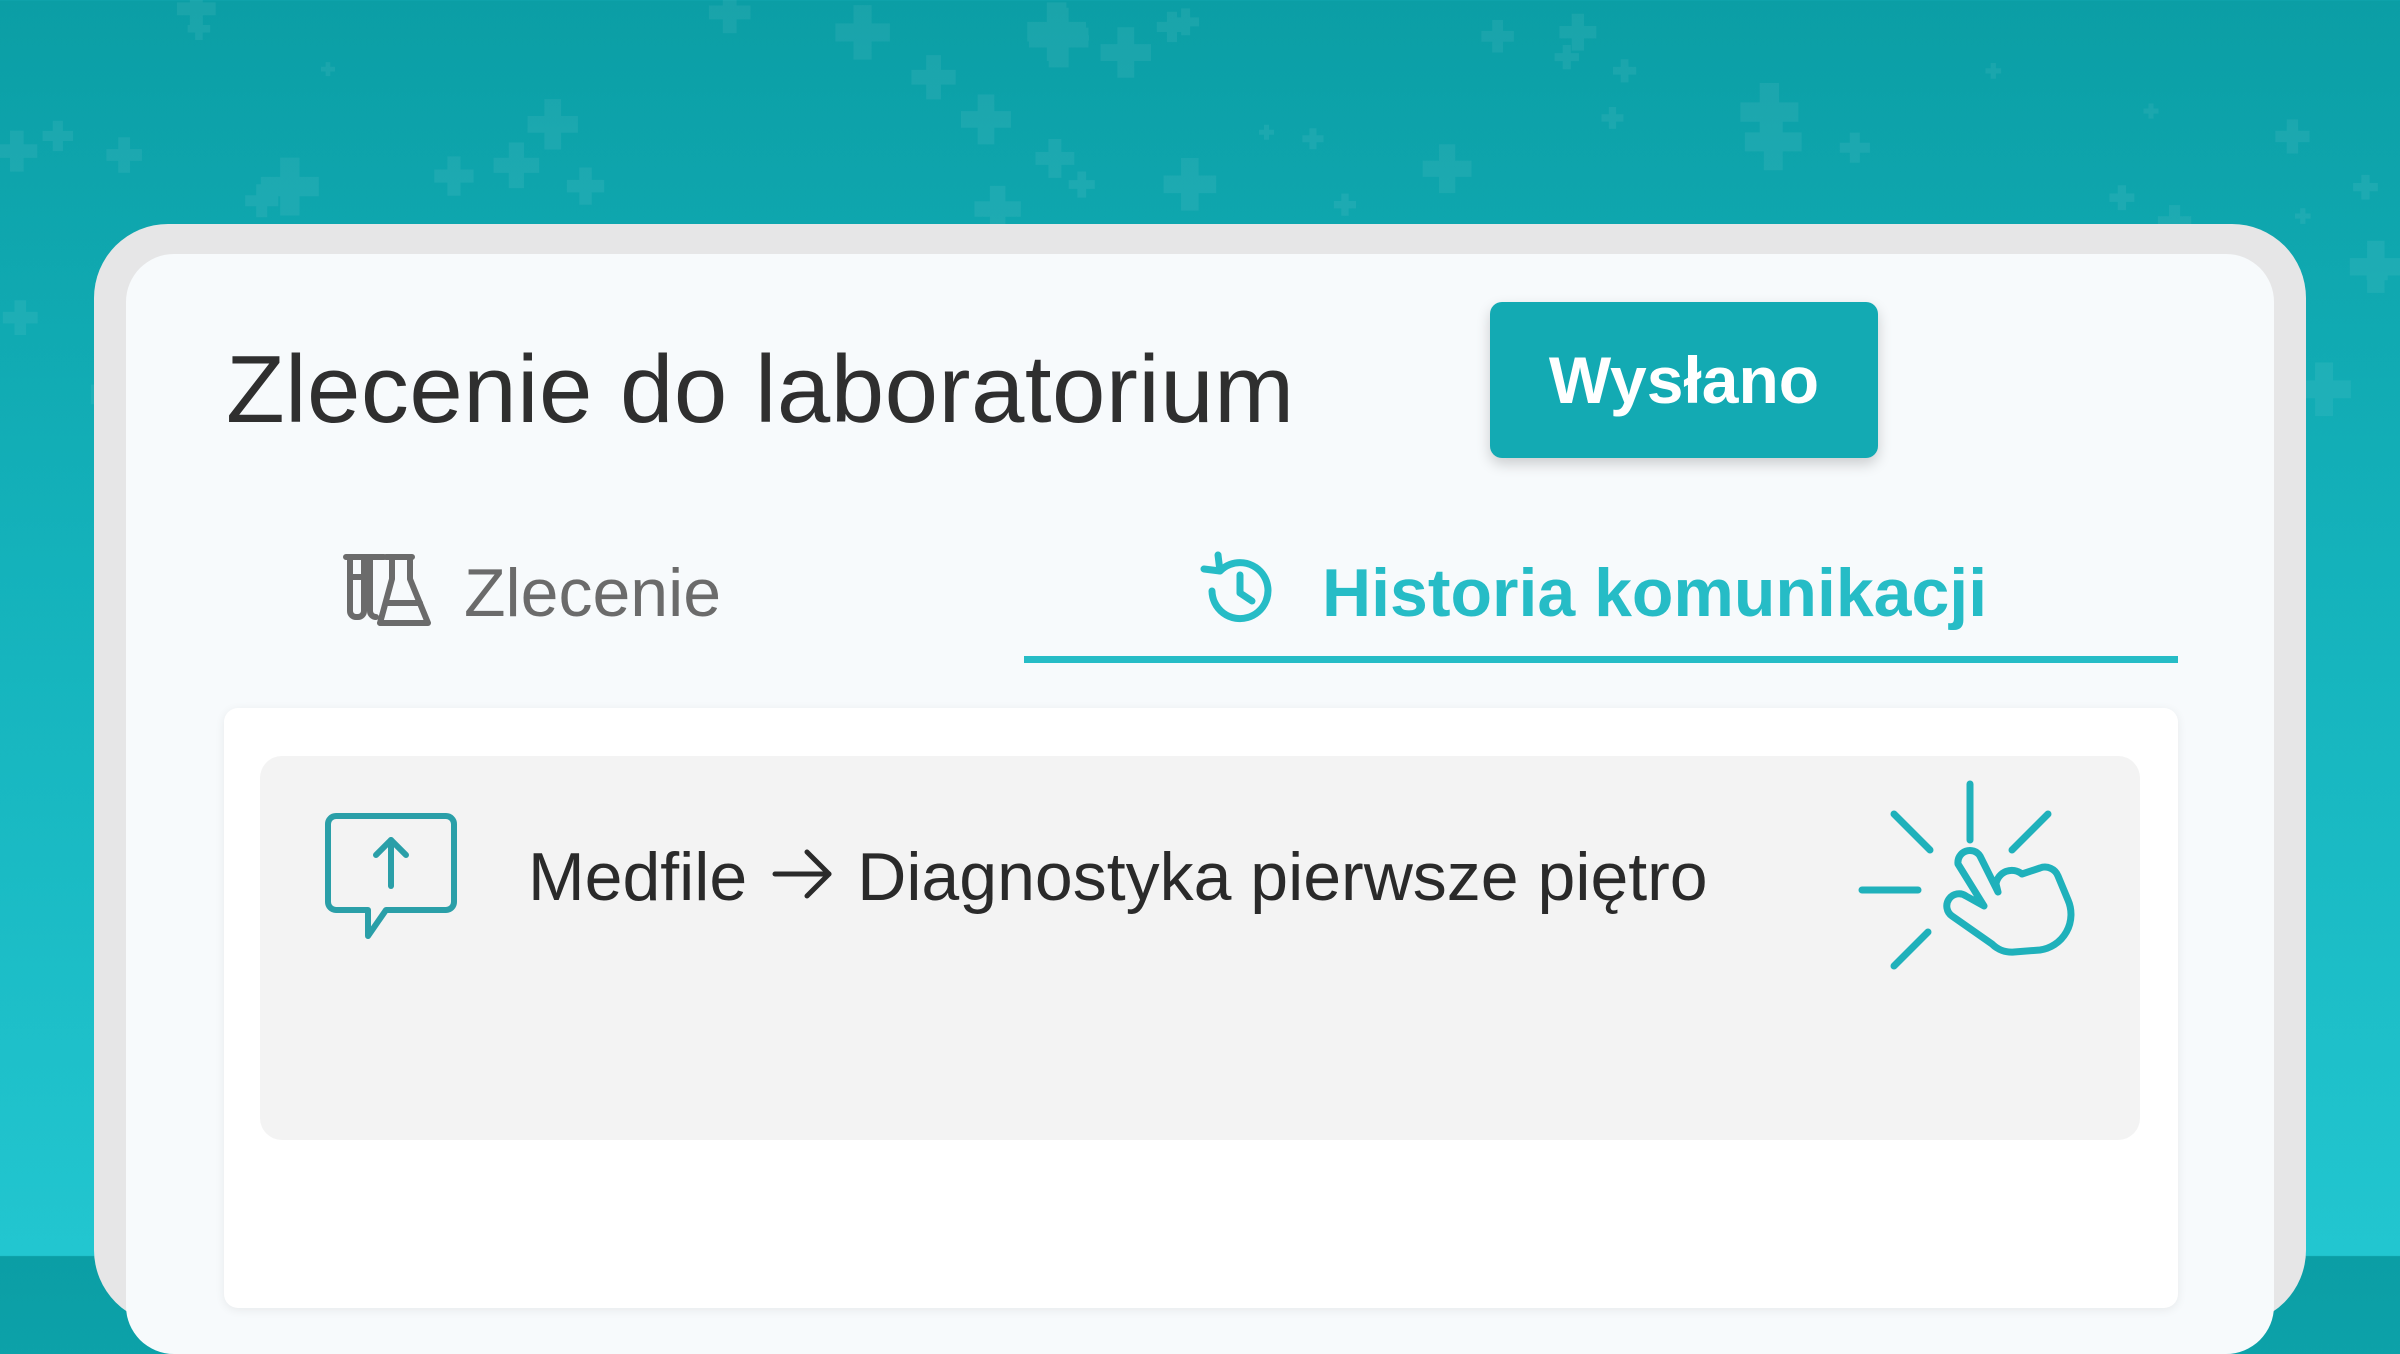  What do you see at coordinates (1282, 877) in the screenshot?
I see `message-recipient: Diagnostyka pierwsze piętro` at bounding box center [1282, 877].